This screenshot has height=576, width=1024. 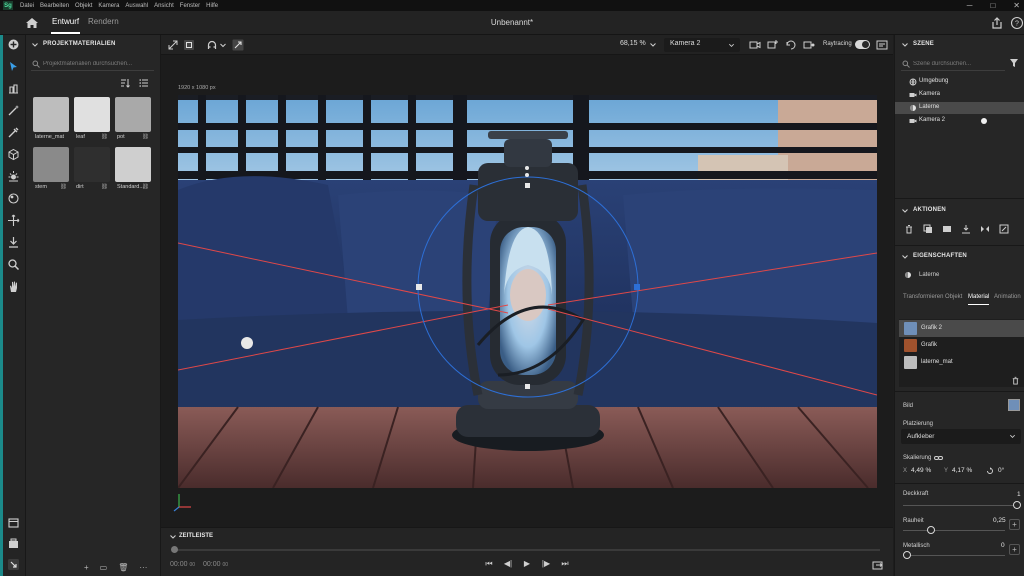 I want to click on tab-rendern: Rendern, so click(x=103, y=21).